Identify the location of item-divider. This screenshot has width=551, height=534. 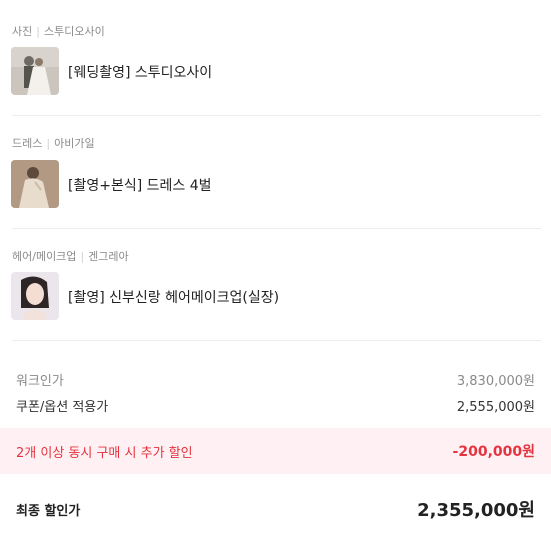
(276, 340).